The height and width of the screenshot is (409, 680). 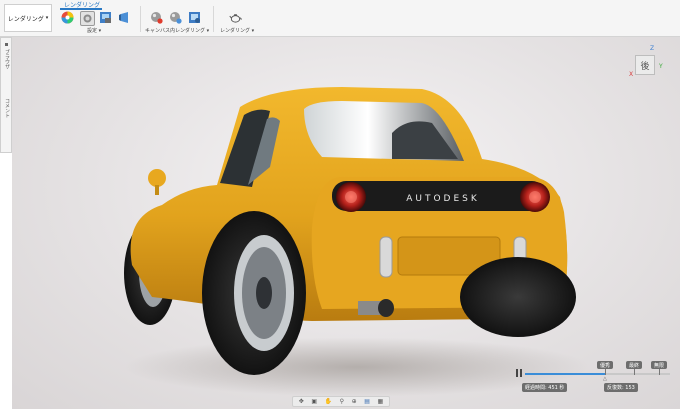 What do you see at coordinates (47, 18) in the screenshot?
I see `chevron-down-icon: ▾` at bounding box center [47, 18].